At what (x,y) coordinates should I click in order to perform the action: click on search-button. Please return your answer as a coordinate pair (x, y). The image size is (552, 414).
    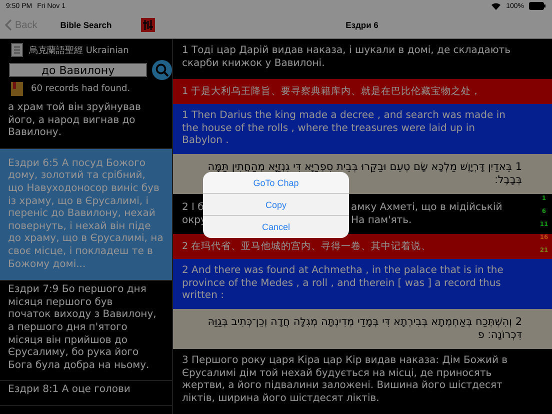
    Looking at the image, I should click on (162, 70).